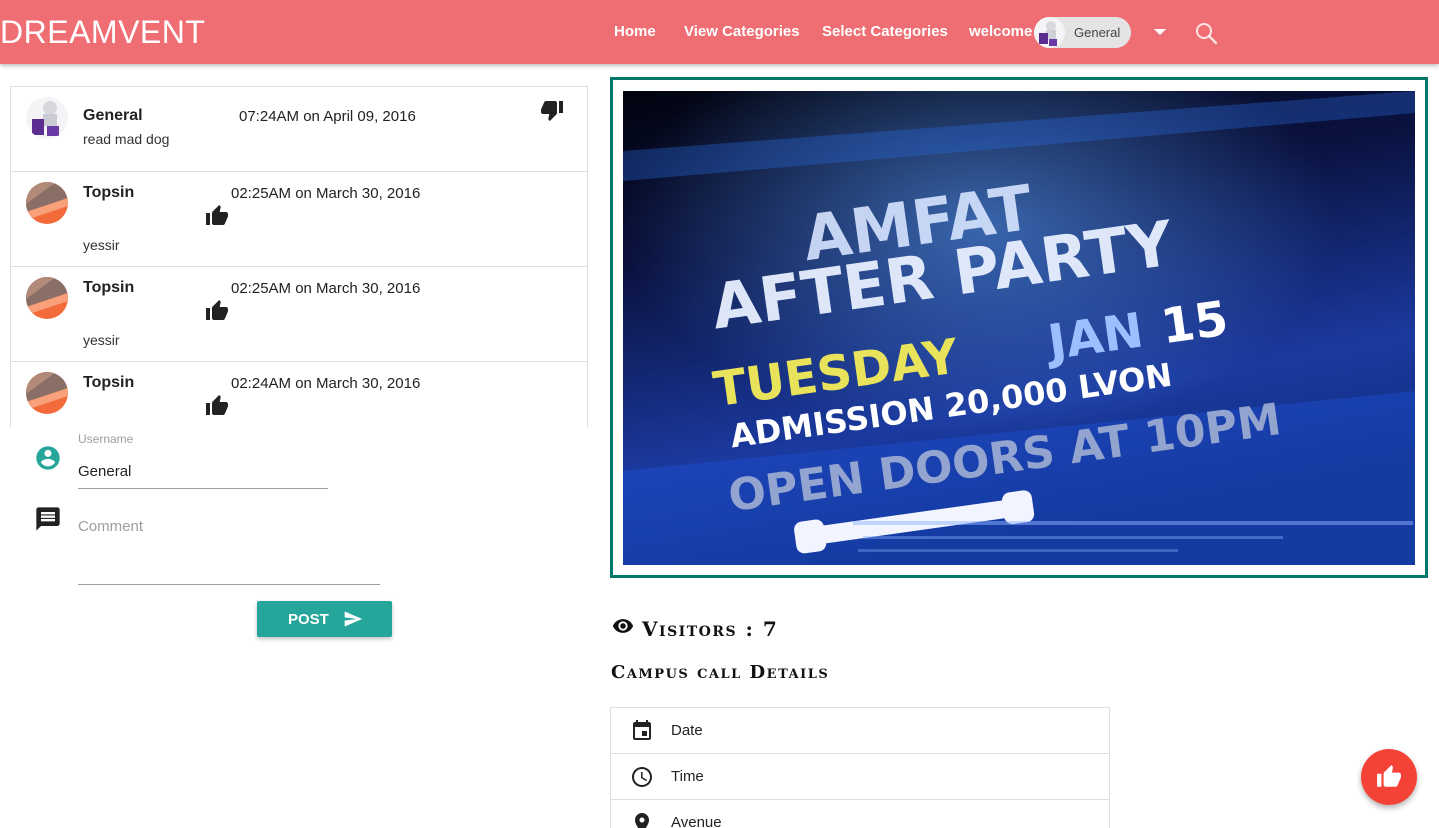 The width and height of the screenshot is (1439, 828). What do you see at coordinates (102, 32) in the screenshot?
I see `brand-logo: DREAMVENT` at bounding box center [102, 32].